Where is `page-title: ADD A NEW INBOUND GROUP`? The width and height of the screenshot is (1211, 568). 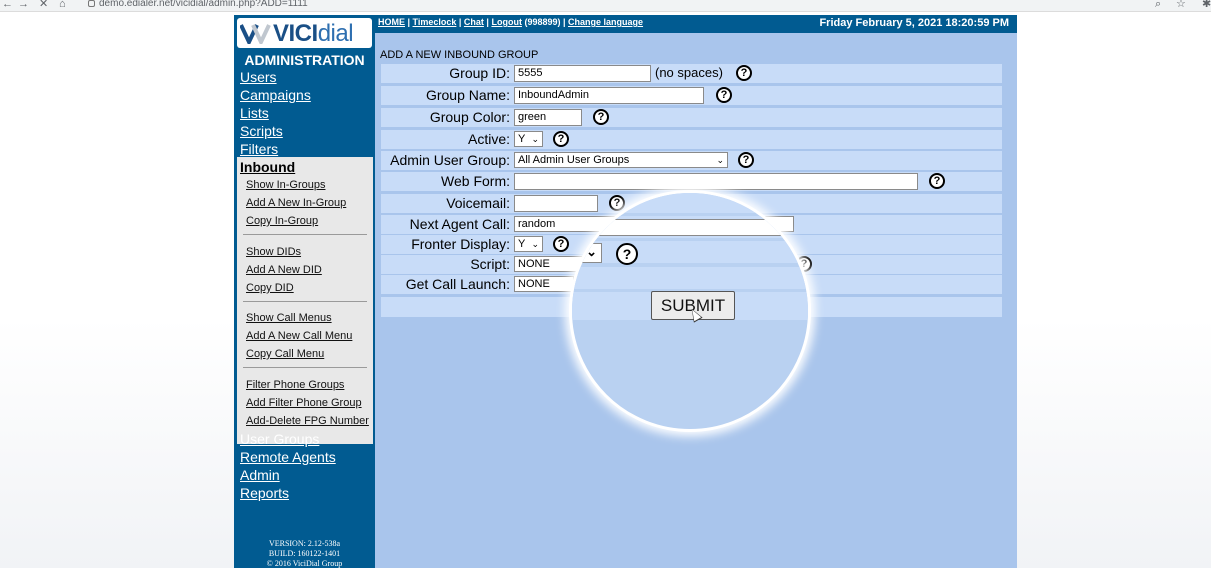
page-title: ADD A NEW INBOUND GROUP is located at coordinates (459, 55).